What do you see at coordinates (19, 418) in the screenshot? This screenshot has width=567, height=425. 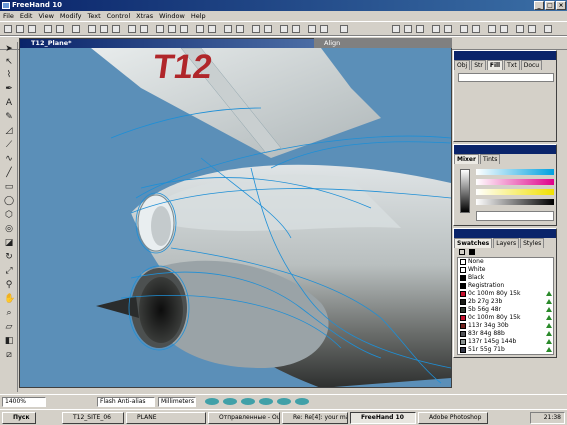 I see `start-button: Пуск` at bounding box center [19, 418].